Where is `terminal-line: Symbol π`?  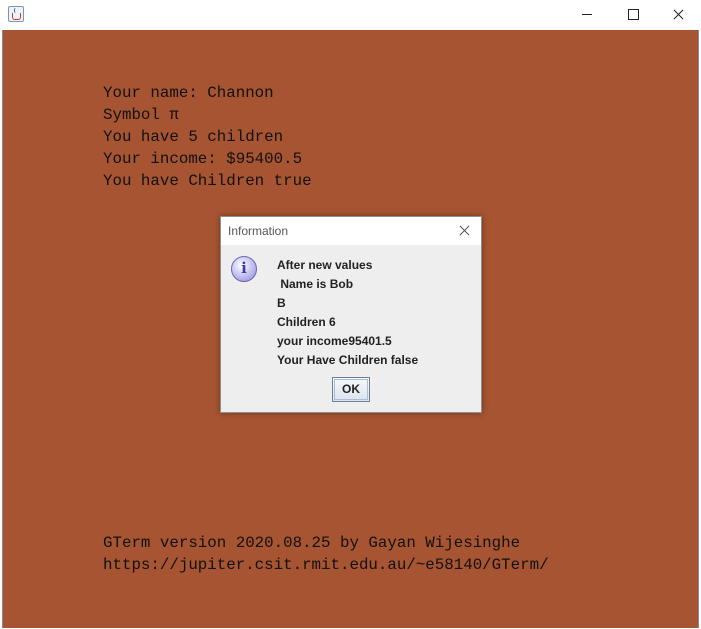 terminal-line: Symbol π is located at coordinates (141, 115).